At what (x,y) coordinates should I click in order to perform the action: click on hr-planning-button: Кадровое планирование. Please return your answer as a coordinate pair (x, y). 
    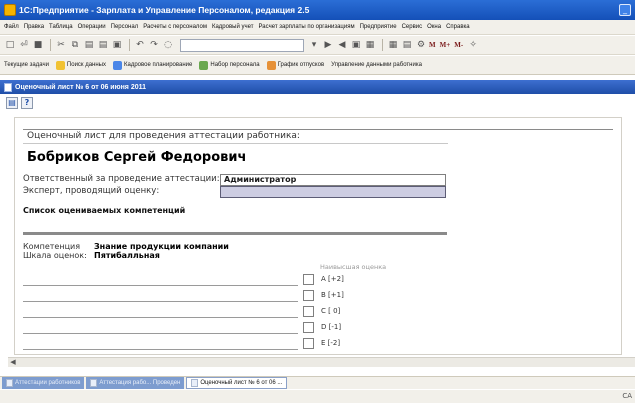
    Looking at the image, I should click on (153, 65).